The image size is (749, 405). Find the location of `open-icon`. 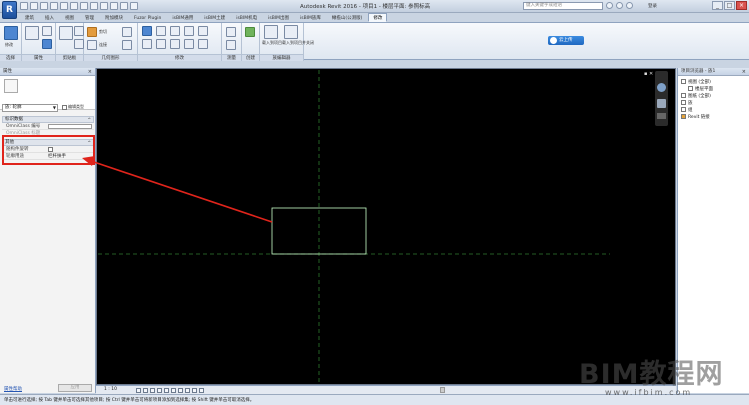

open-icon is located at coordinates (24, 6).